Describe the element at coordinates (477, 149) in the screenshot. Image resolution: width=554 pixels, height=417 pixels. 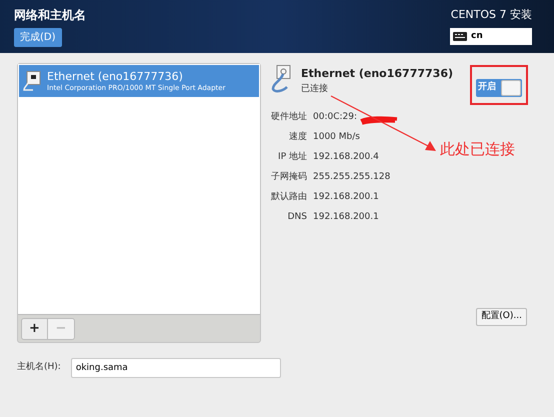
I see `annotation-label: 此处已连接` at that location.